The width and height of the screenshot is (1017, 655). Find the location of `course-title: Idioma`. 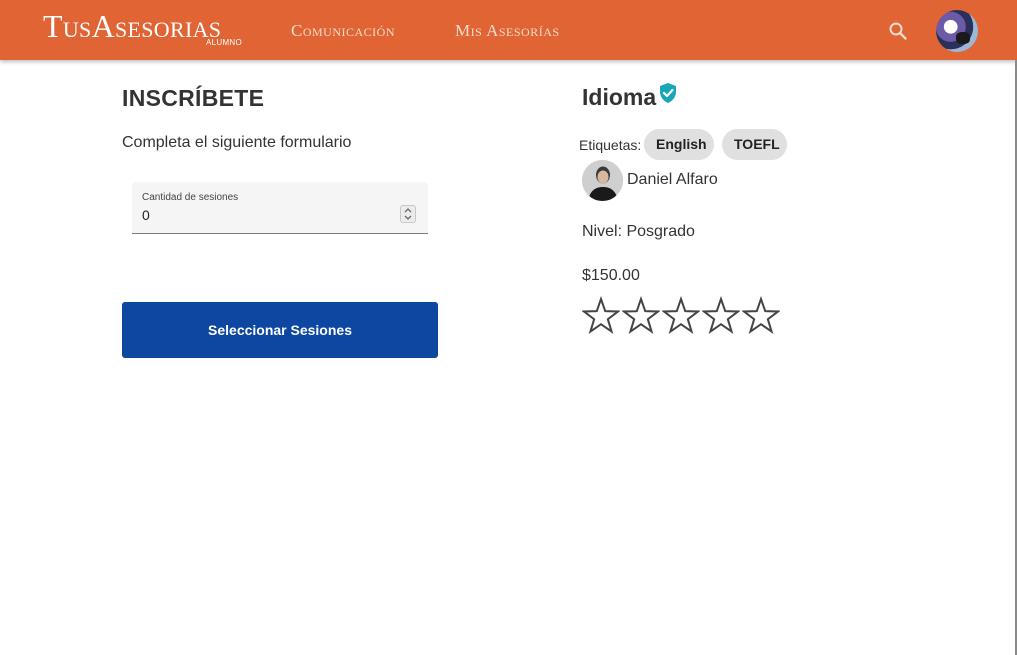

course-title: Idioma is located at coordinates (619, 97).